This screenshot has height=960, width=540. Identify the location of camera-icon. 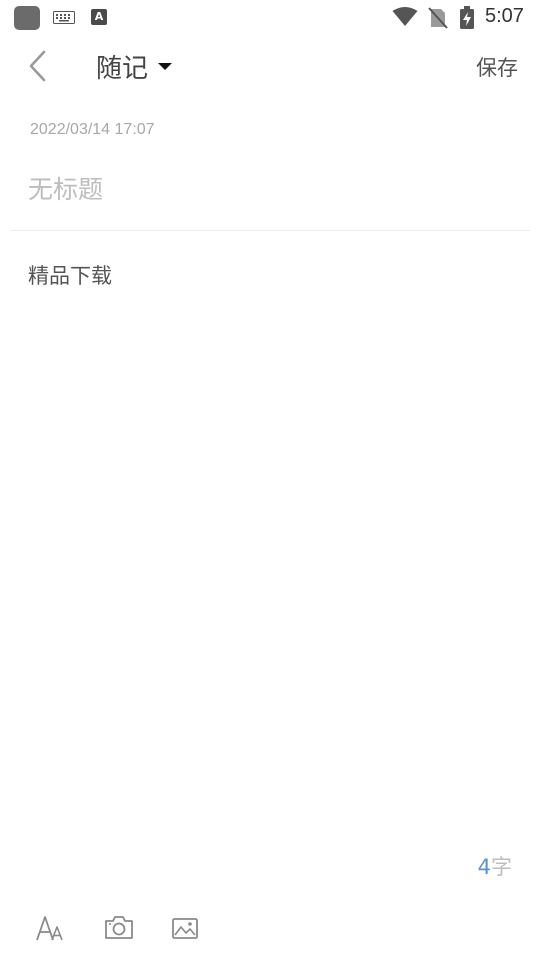
(119, 927).